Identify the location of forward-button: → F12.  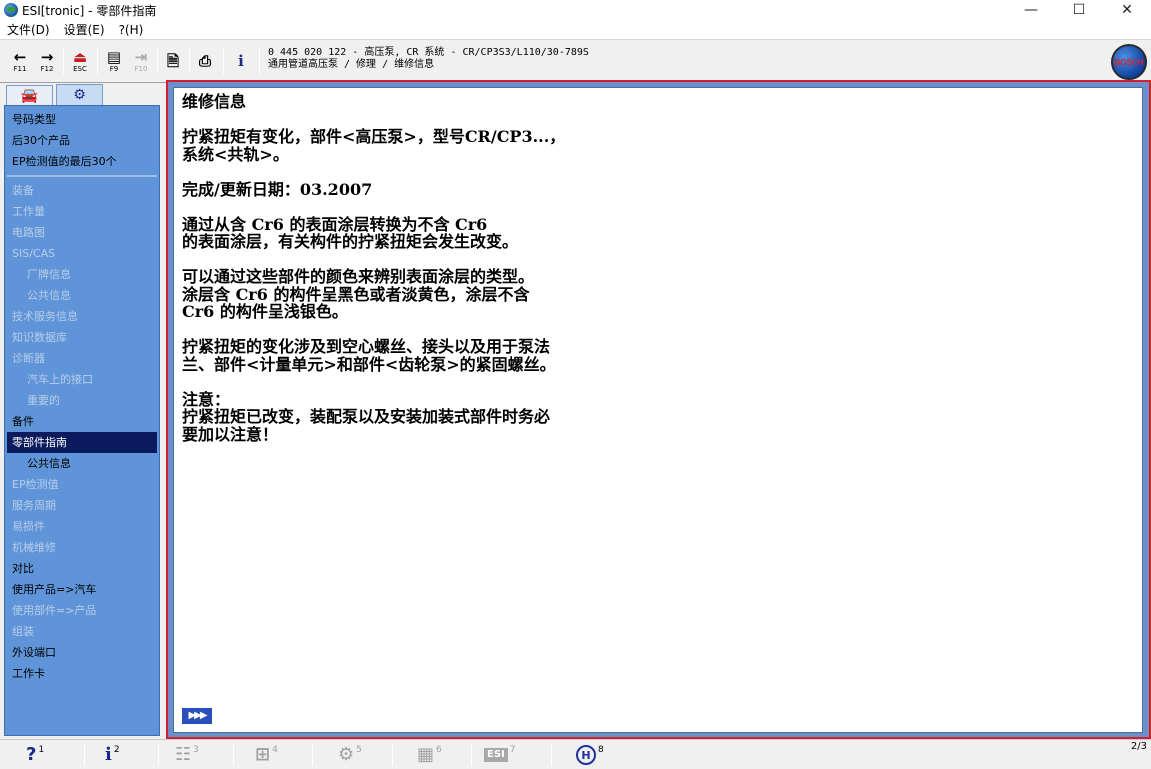
(47, 61).